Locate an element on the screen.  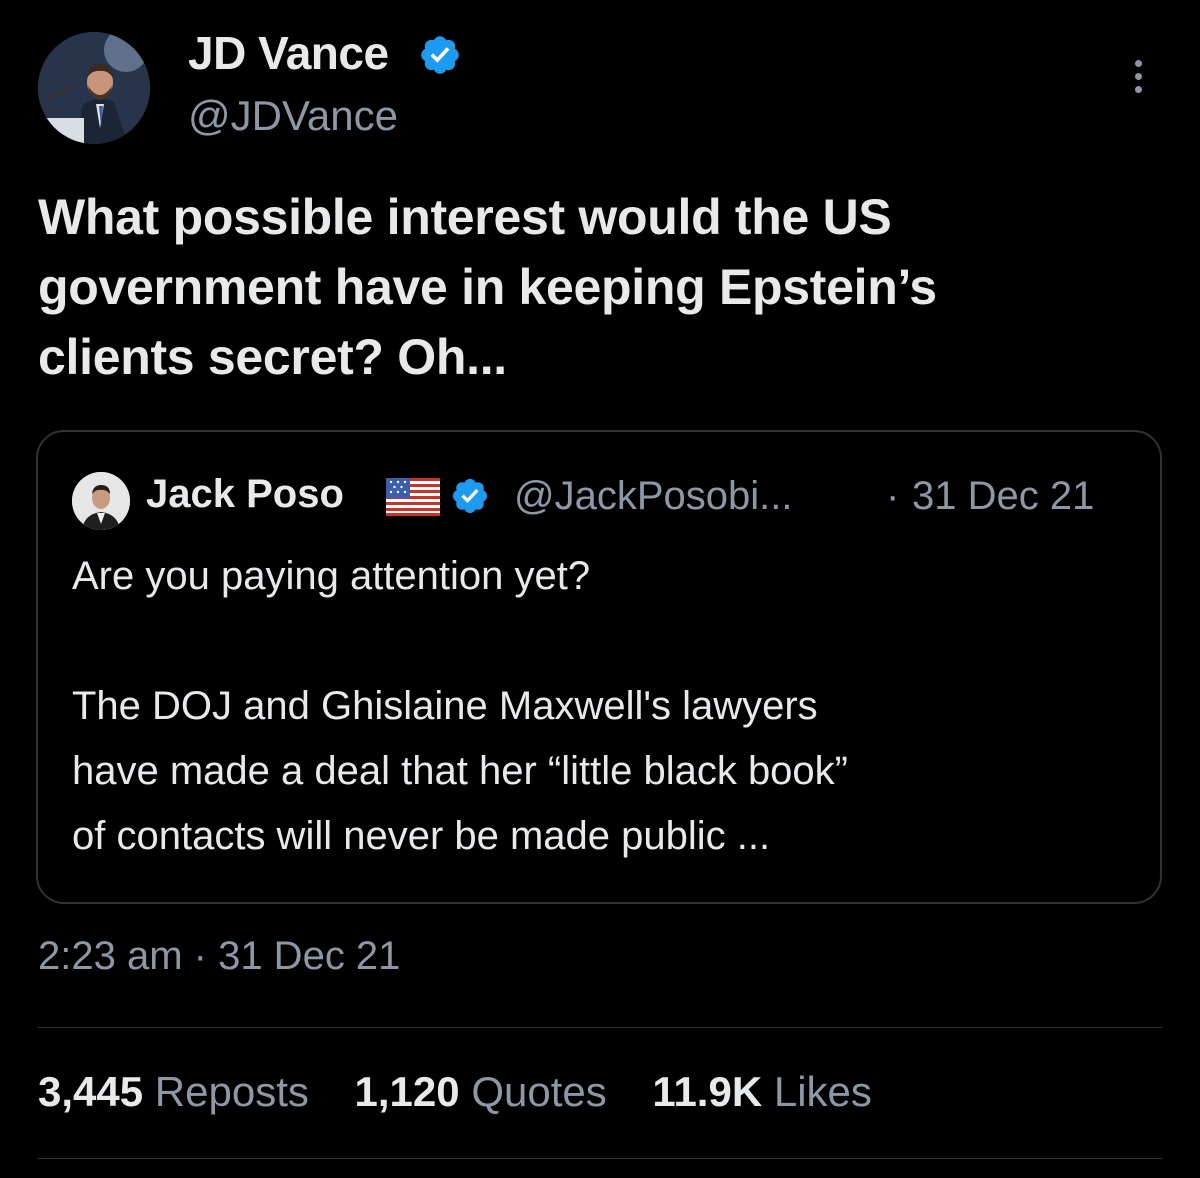
tweet-timestamp: 2:23 am · 31 Dec 21 is located at coordinates (219, 956).